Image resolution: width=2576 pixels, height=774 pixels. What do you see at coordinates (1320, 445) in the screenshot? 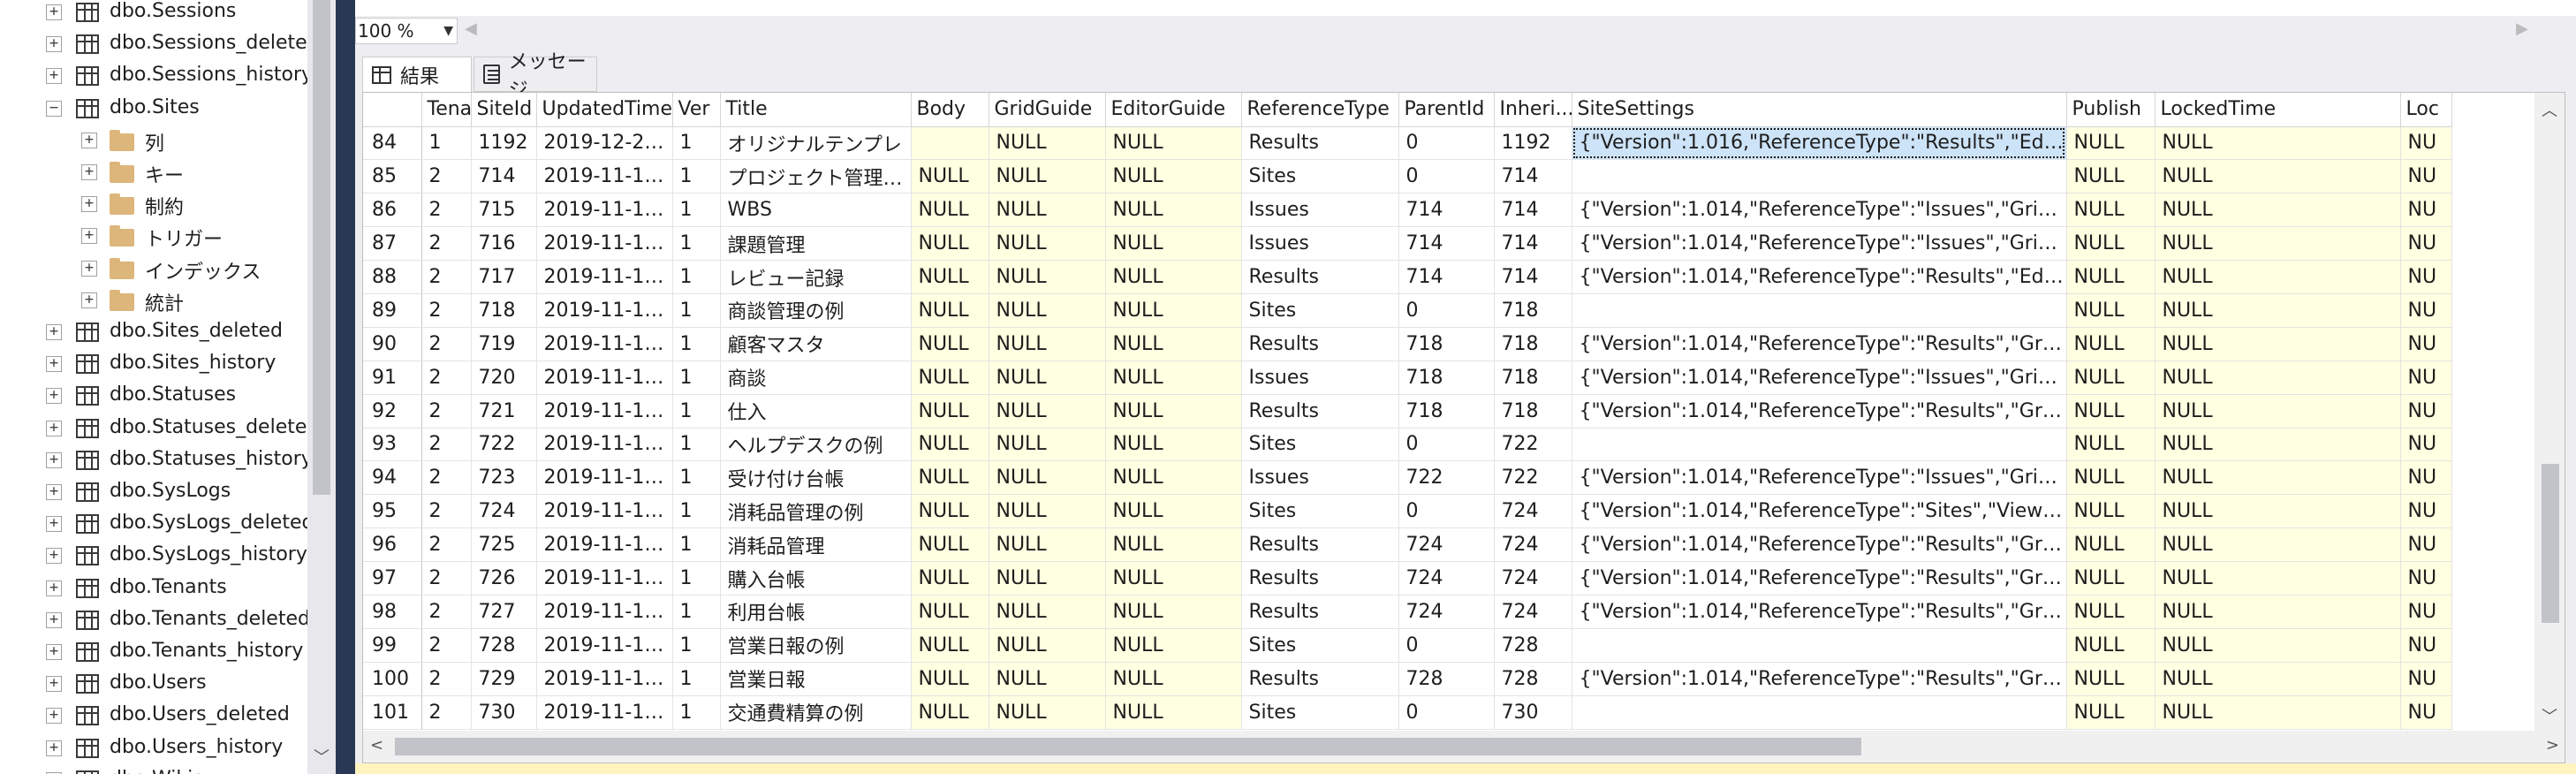
I see `grid-cell: Sites` at bounding box center [1320, 445].